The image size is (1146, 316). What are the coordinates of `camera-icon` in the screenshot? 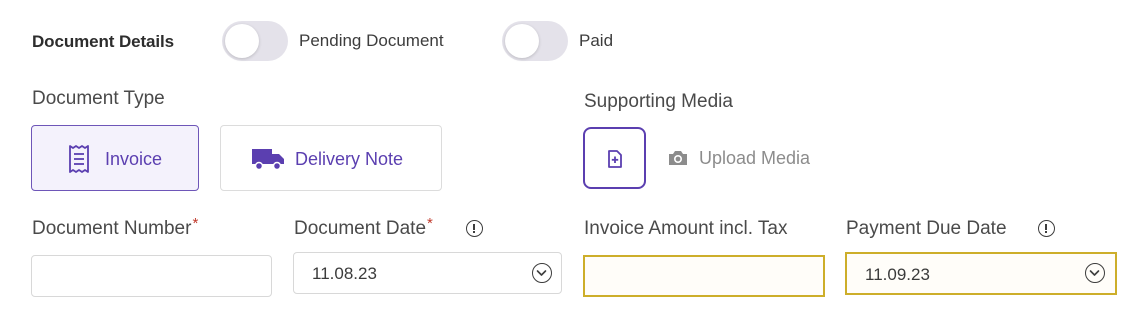 It's located at (678, 160).